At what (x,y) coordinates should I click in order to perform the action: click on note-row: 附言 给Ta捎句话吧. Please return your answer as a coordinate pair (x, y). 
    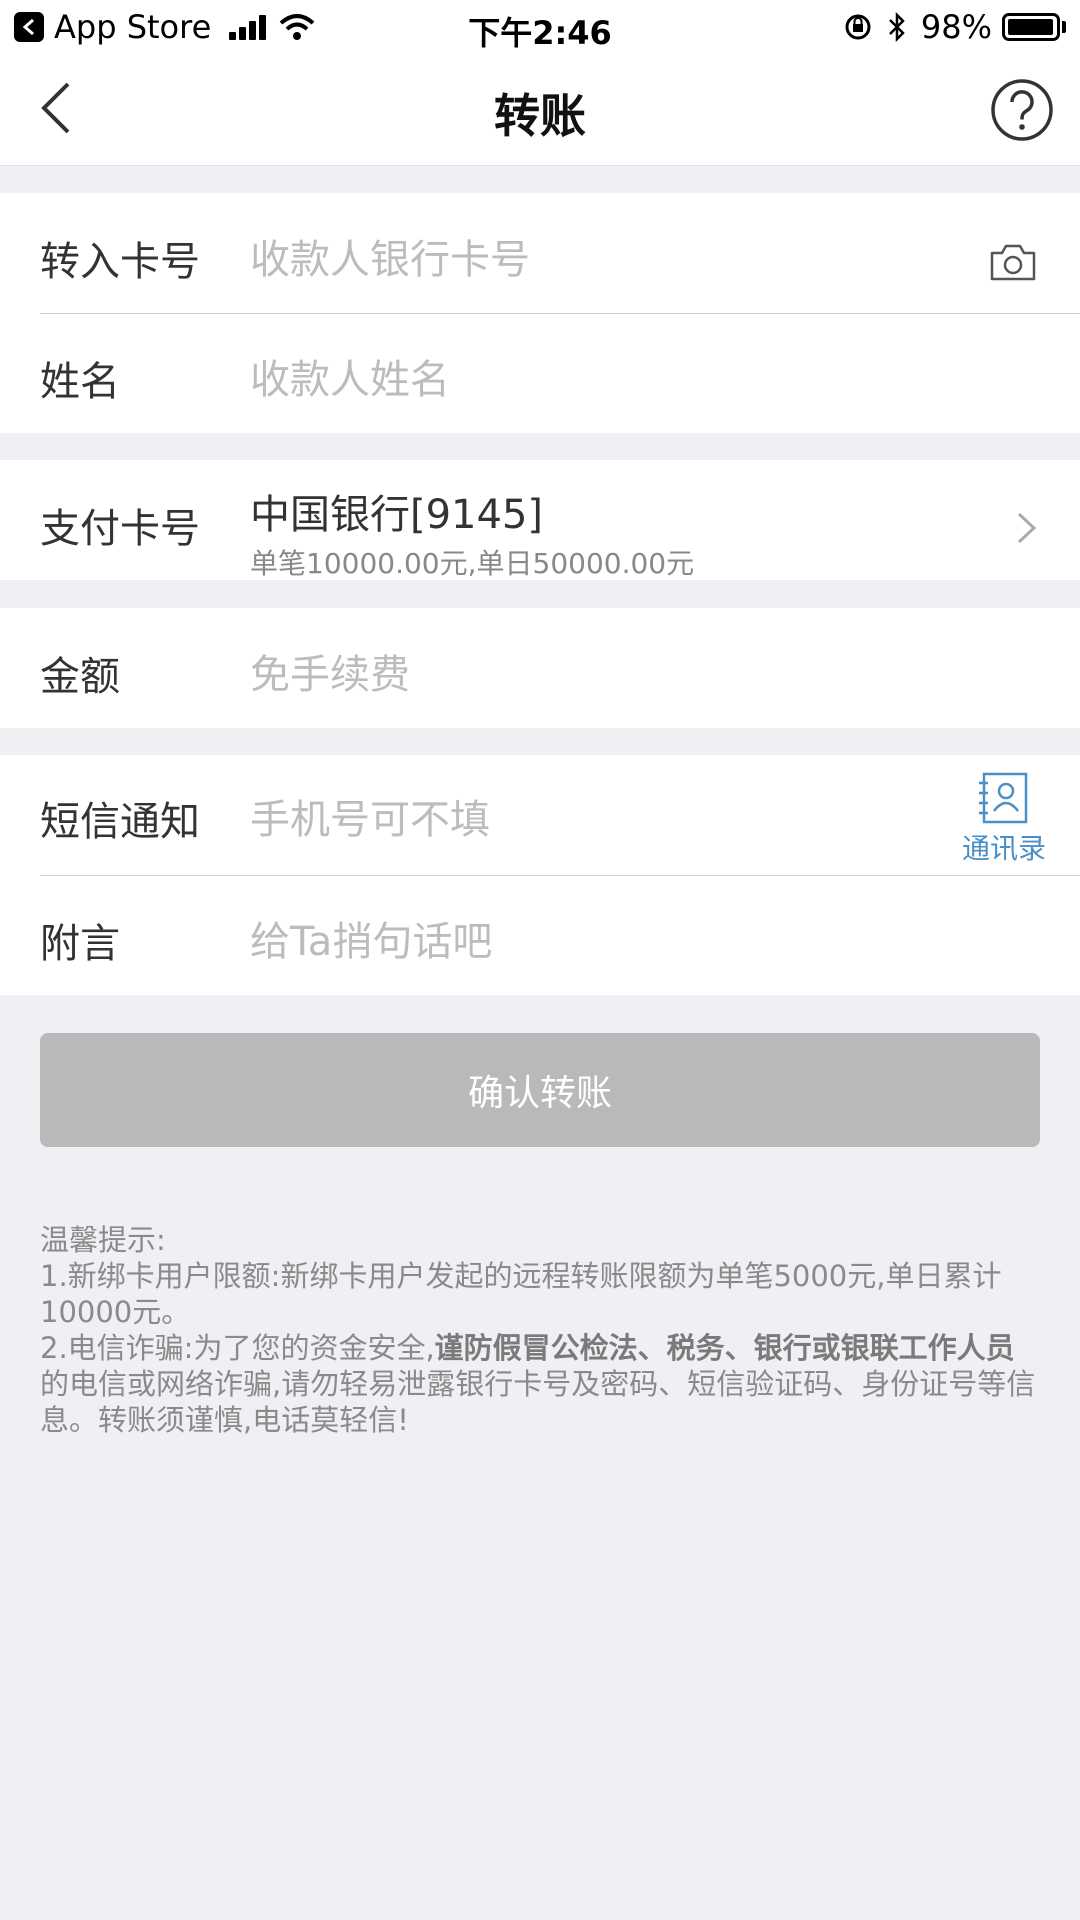
    Looking at the image, I should click on (540, 935).